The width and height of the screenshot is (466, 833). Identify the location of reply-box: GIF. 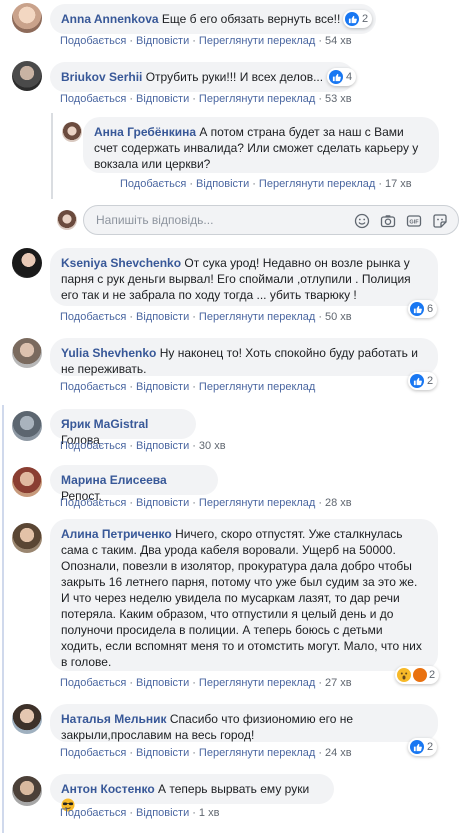
(271, 220).